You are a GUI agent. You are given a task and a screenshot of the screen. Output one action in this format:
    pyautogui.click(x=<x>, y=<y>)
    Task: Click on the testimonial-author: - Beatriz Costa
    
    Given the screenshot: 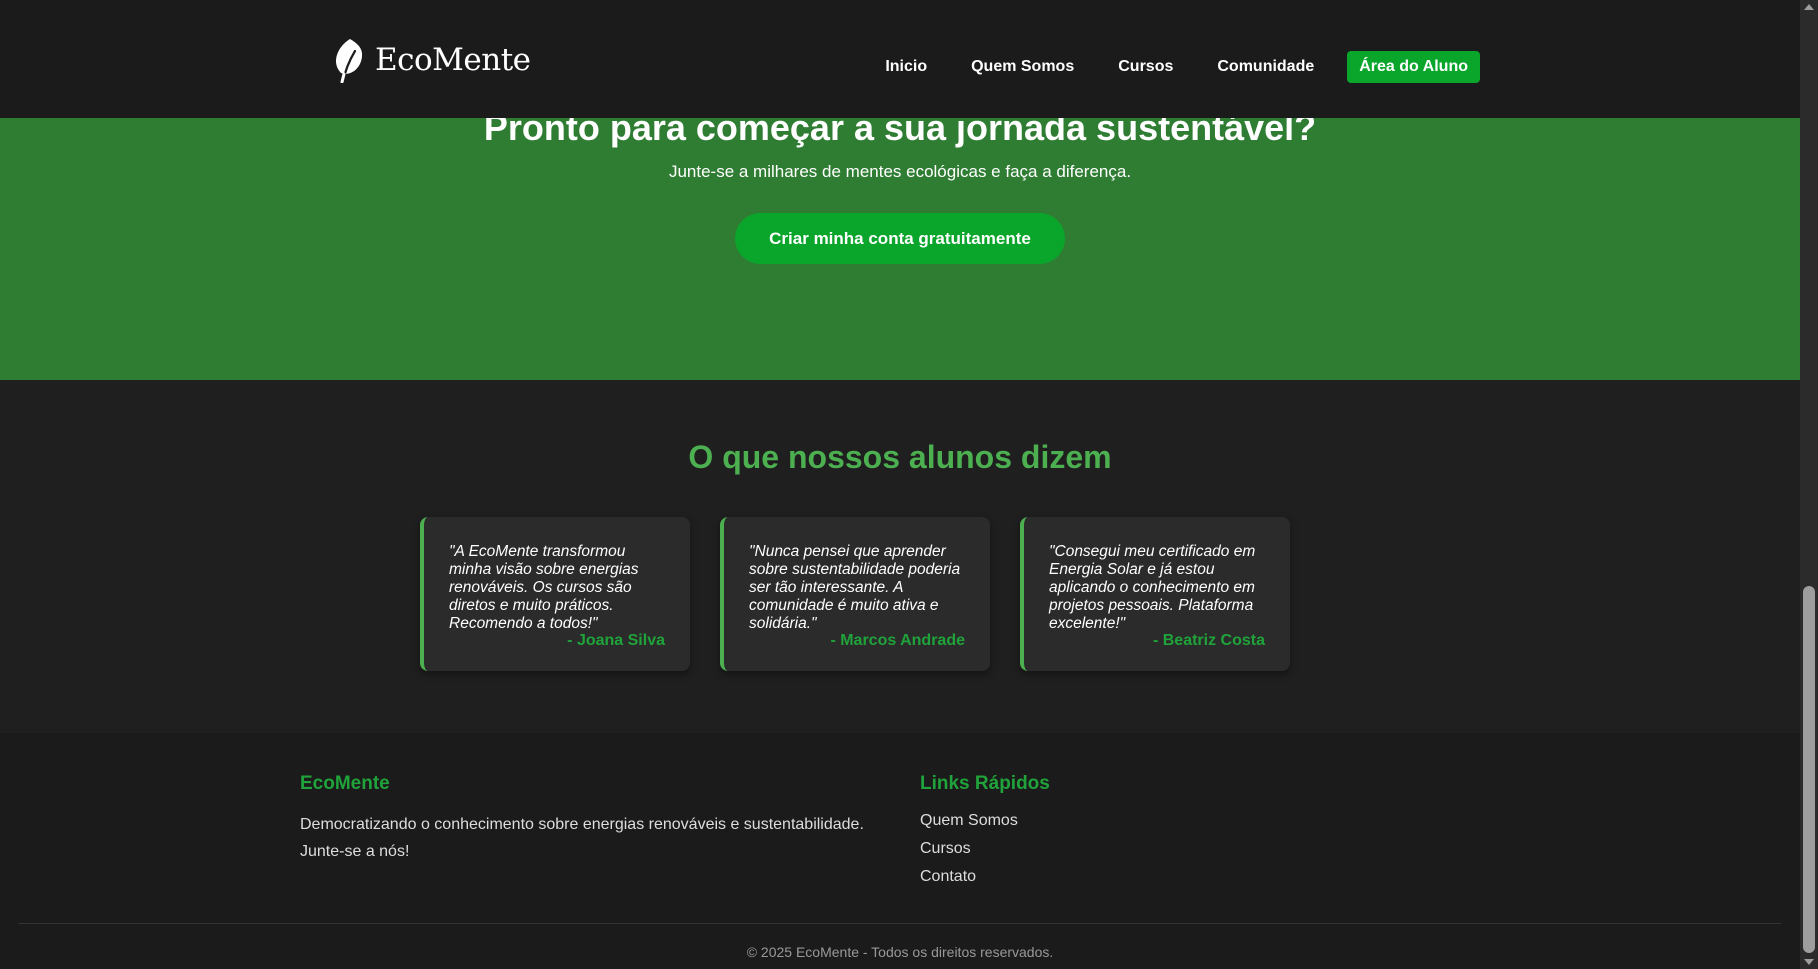 What is the action you would take?
    pyautogui.click(x=1208, y=640)
    